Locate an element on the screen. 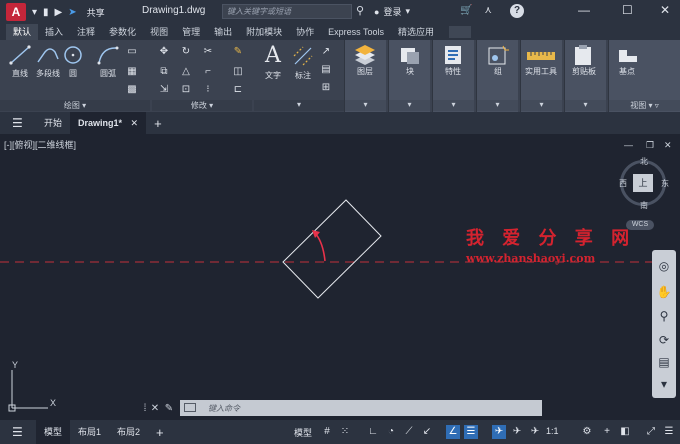  layers-tool: 图层 is located at coordinates (365, 60).